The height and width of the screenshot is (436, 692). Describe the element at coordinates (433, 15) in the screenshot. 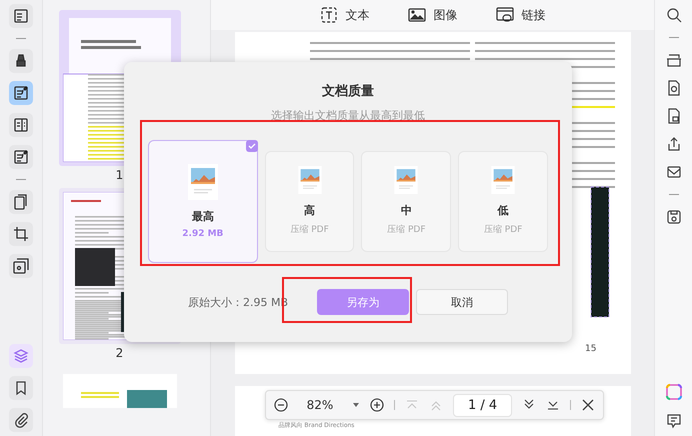

I see `image-tool-button: 图像` at that location.